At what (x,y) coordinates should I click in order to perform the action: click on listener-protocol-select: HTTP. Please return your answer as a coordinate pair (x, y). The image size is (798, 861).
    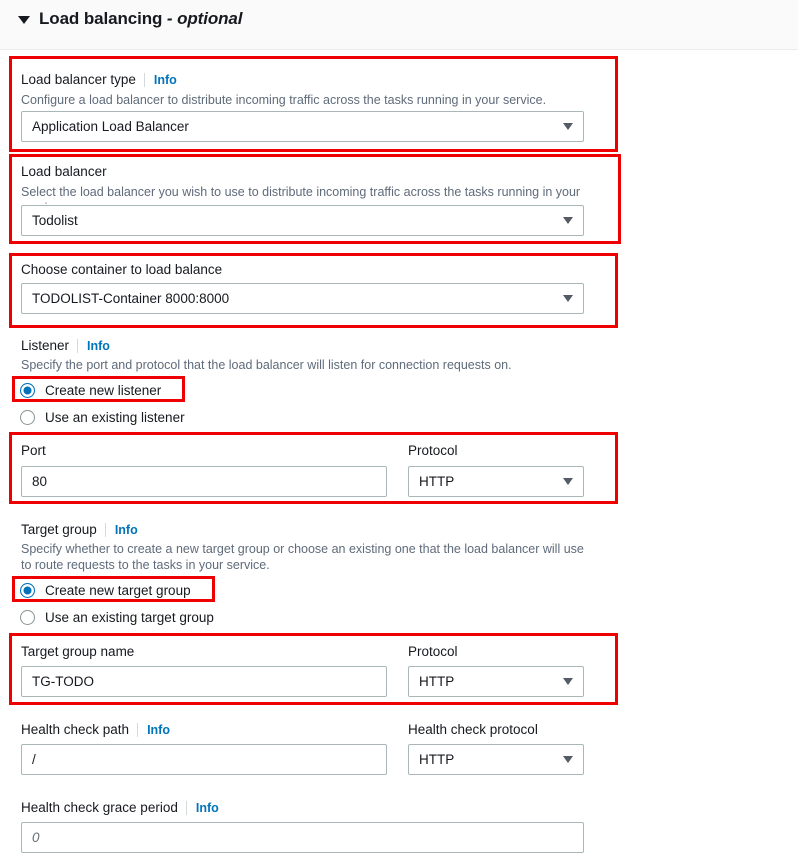
    Looking at the image, I should click on (496, 481).